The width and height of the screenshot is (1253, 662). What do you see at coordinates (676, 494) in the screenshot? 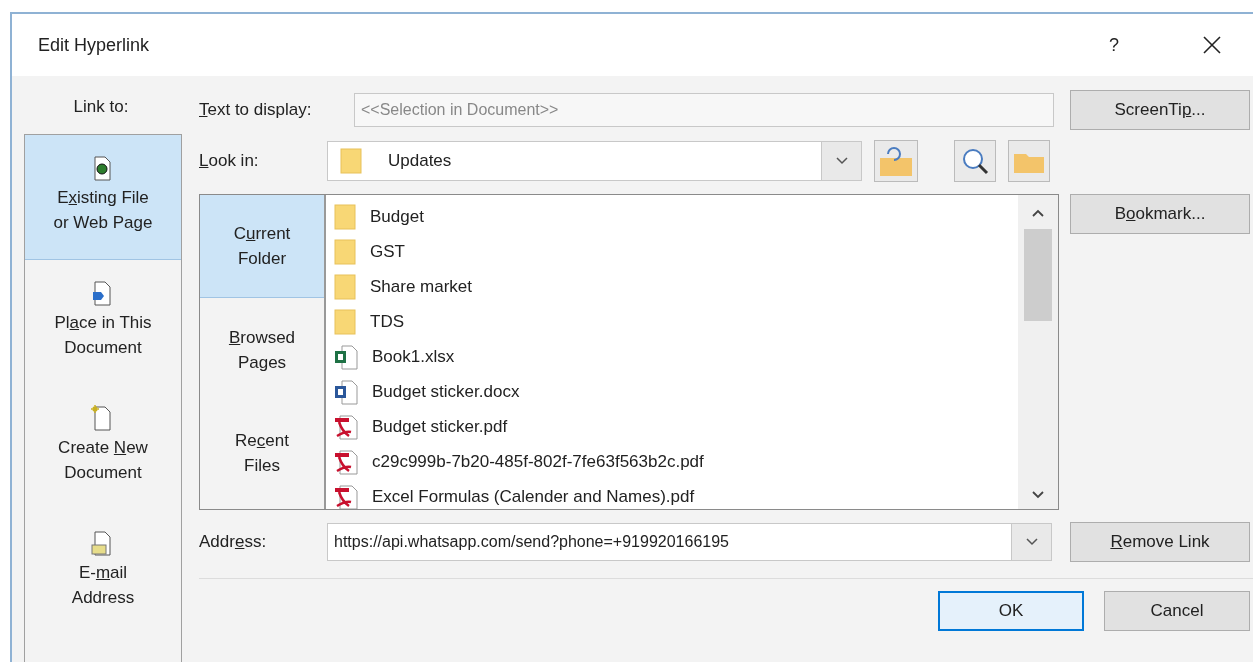
I see `file-list-item: Excel Formulas (Calender and Names).pdf` at bounding box center [676, 494].